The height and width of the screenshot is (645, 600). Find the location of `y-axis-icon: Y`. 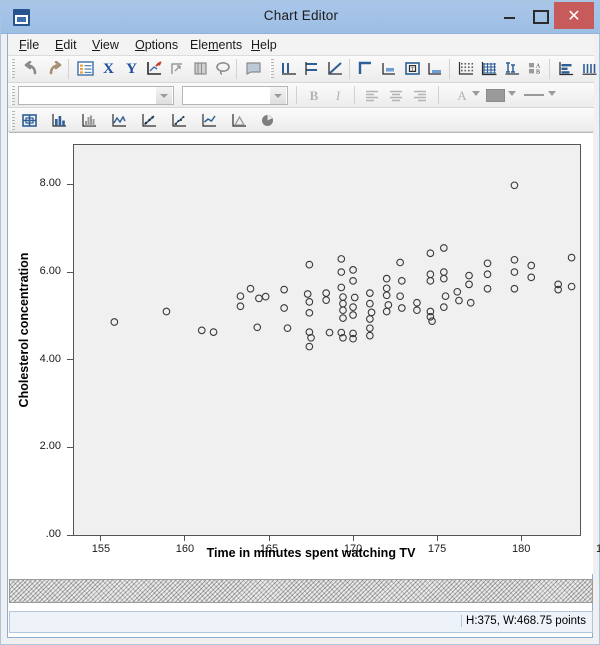

y-axis-icon: Y is located at coordinates (131, 69).